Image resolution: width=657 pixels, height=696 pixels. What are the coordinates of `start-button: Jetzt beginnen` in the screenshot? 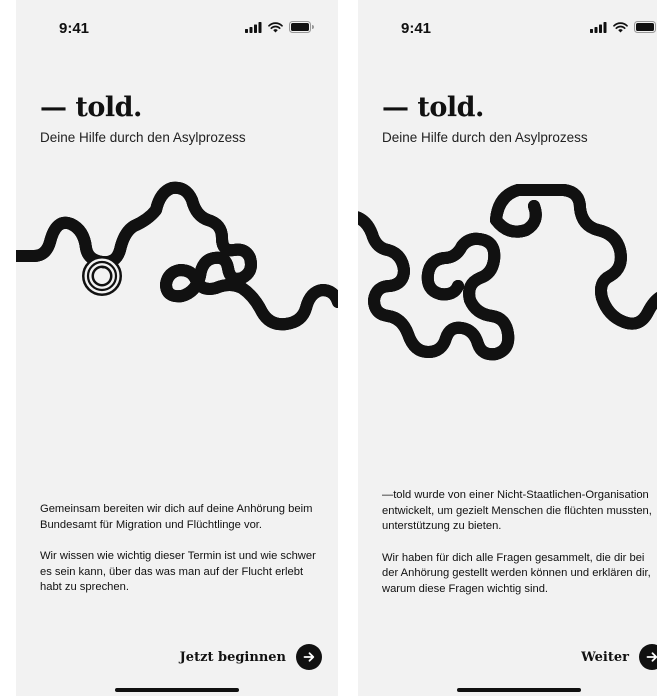 It's located at (251, 657).